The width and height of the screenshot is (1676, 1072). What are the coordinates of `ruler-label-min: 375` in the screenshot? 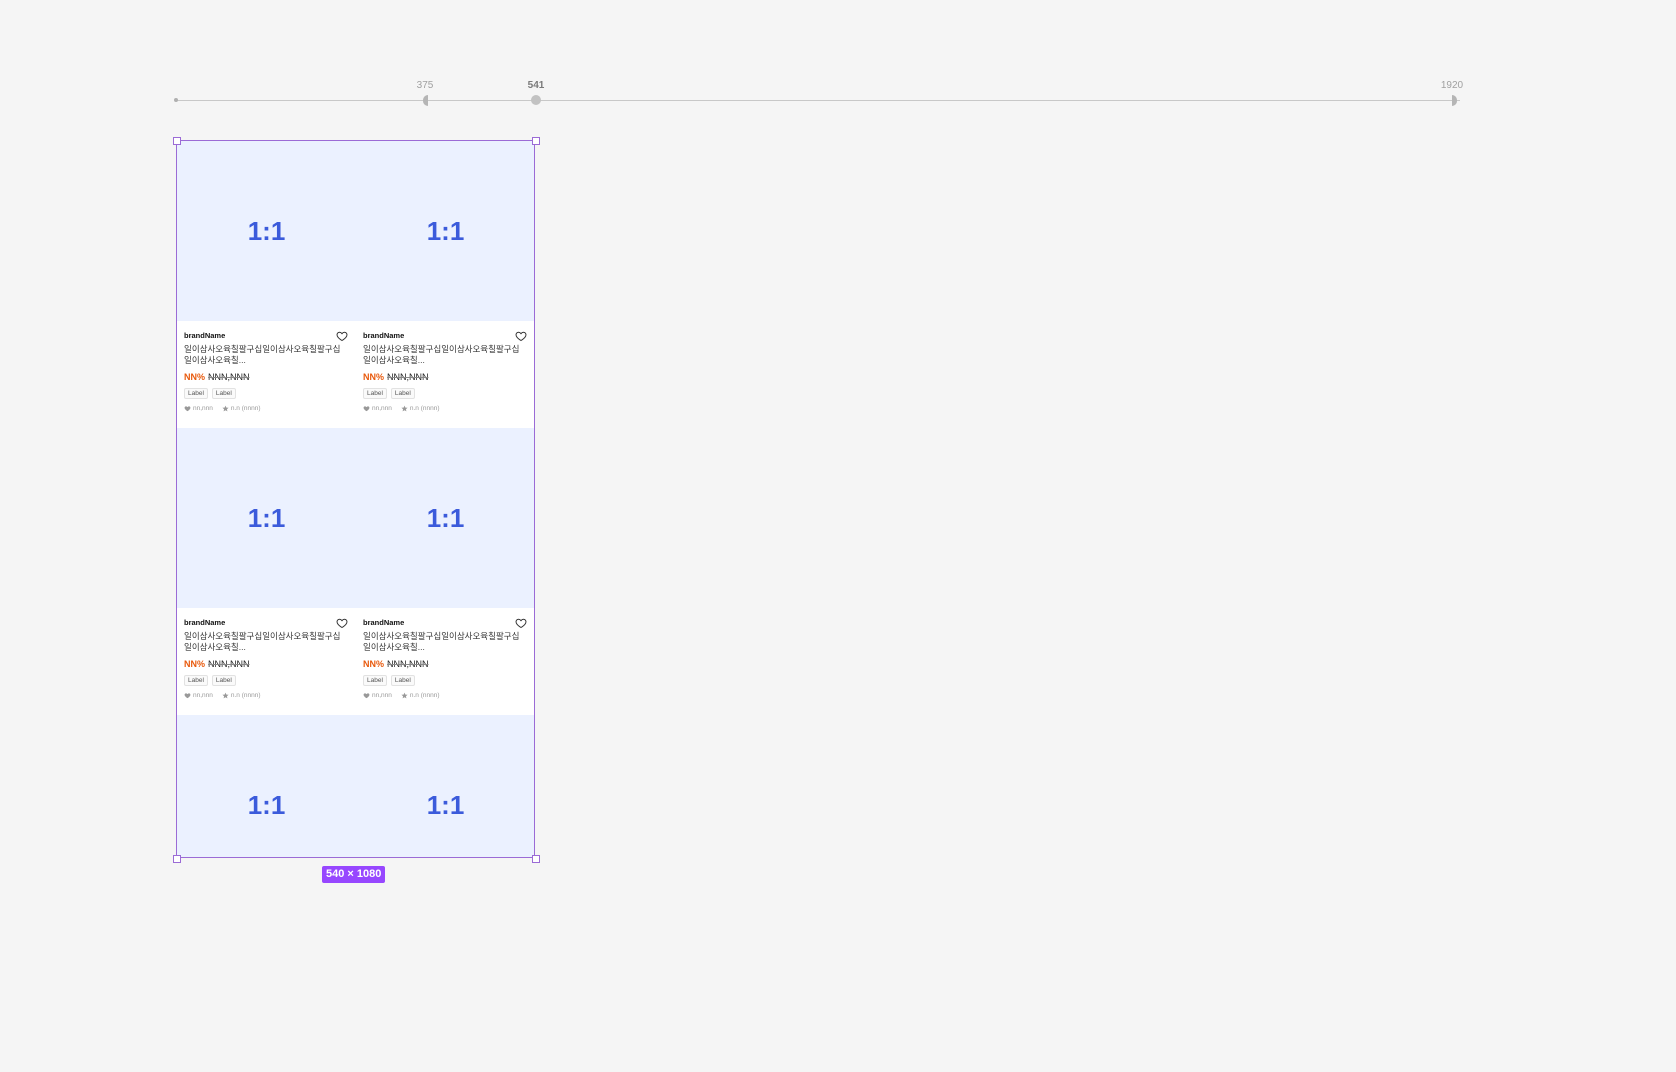 It's located at (425, 85).